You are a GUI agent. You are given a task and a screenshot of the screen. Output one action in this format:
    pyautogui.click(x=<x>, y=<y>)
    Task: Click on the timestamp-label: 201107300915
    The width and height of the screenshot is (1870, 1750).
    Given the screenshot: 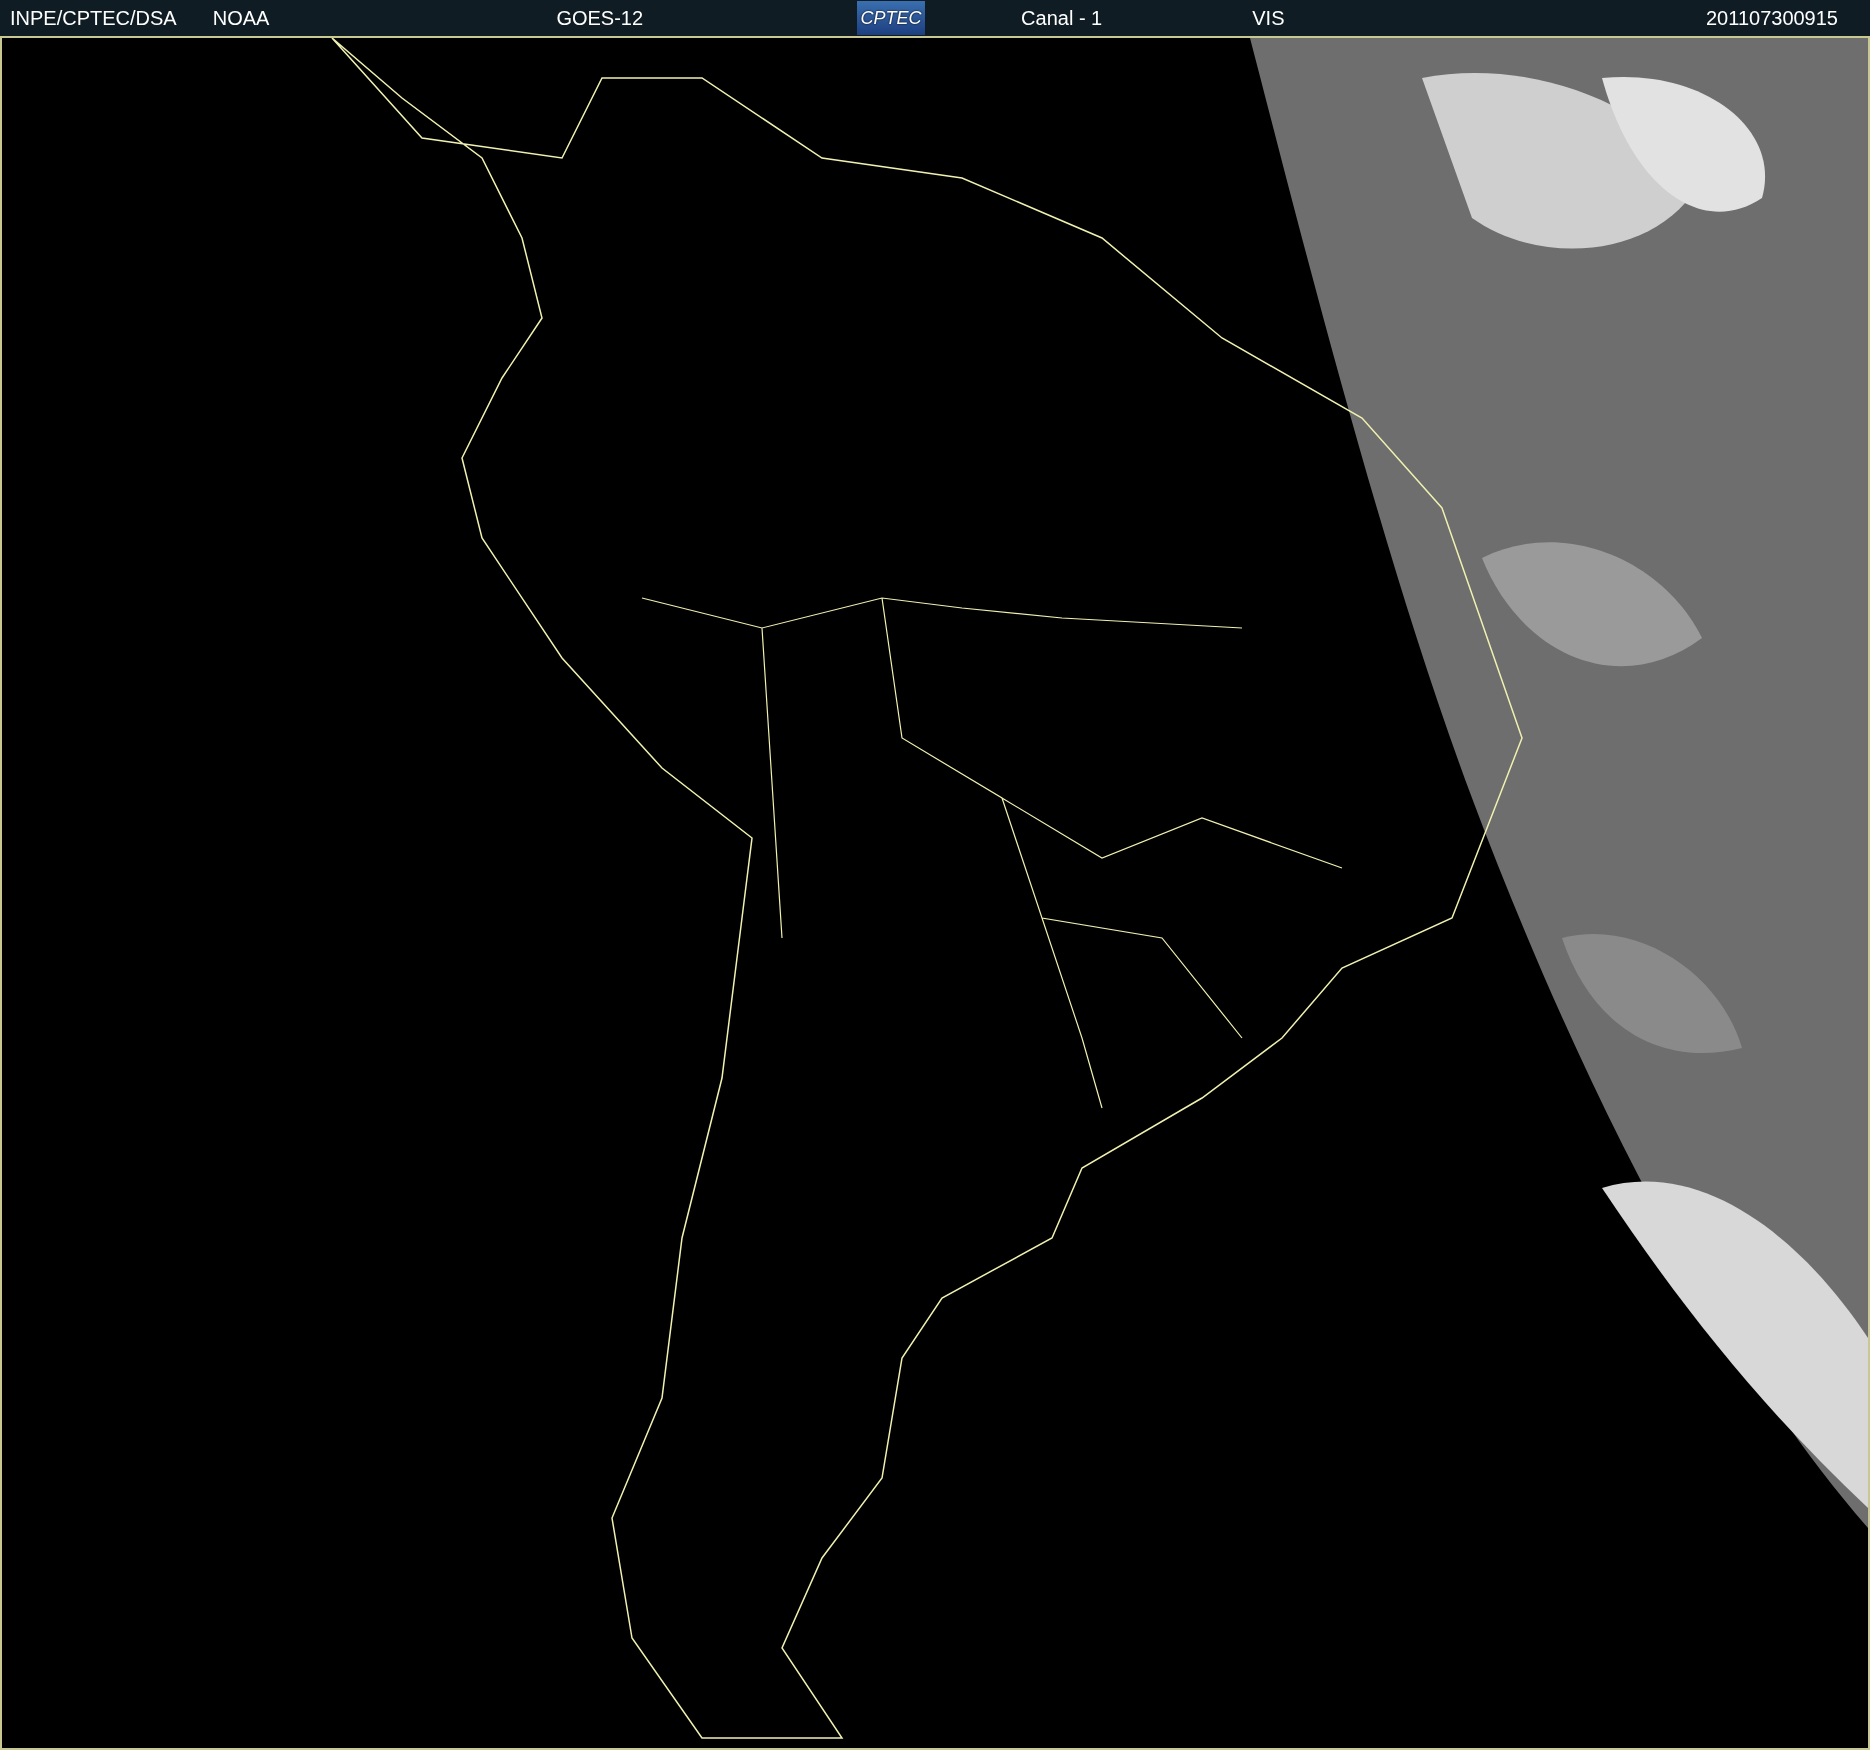 What is the action you would take?
    pyautogui.click(x=1772, y=18)
    